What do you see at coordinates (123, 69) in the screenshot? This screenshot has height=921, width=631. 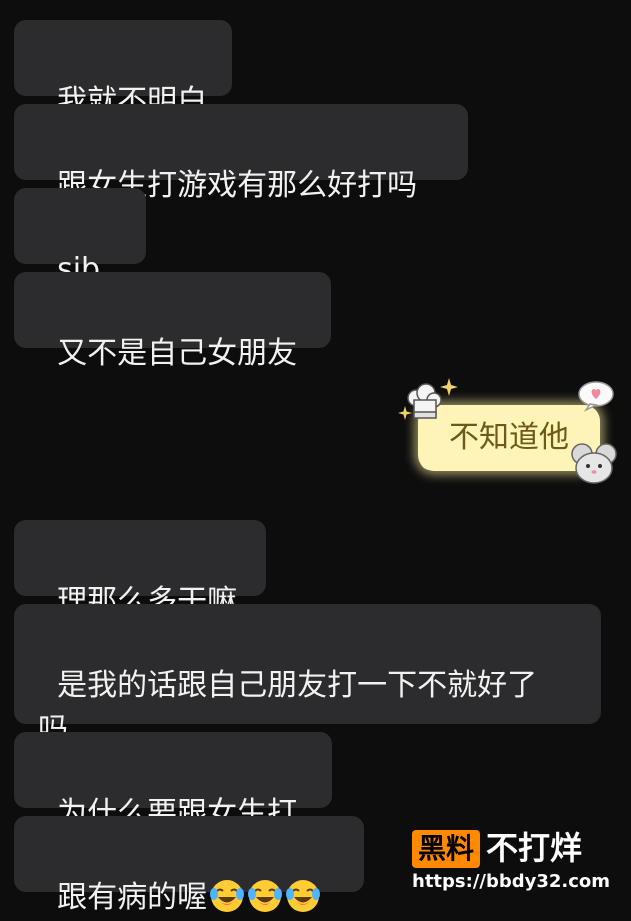 I see `message-bubble-received: 我就不明白` at bounding box center [123, 69].